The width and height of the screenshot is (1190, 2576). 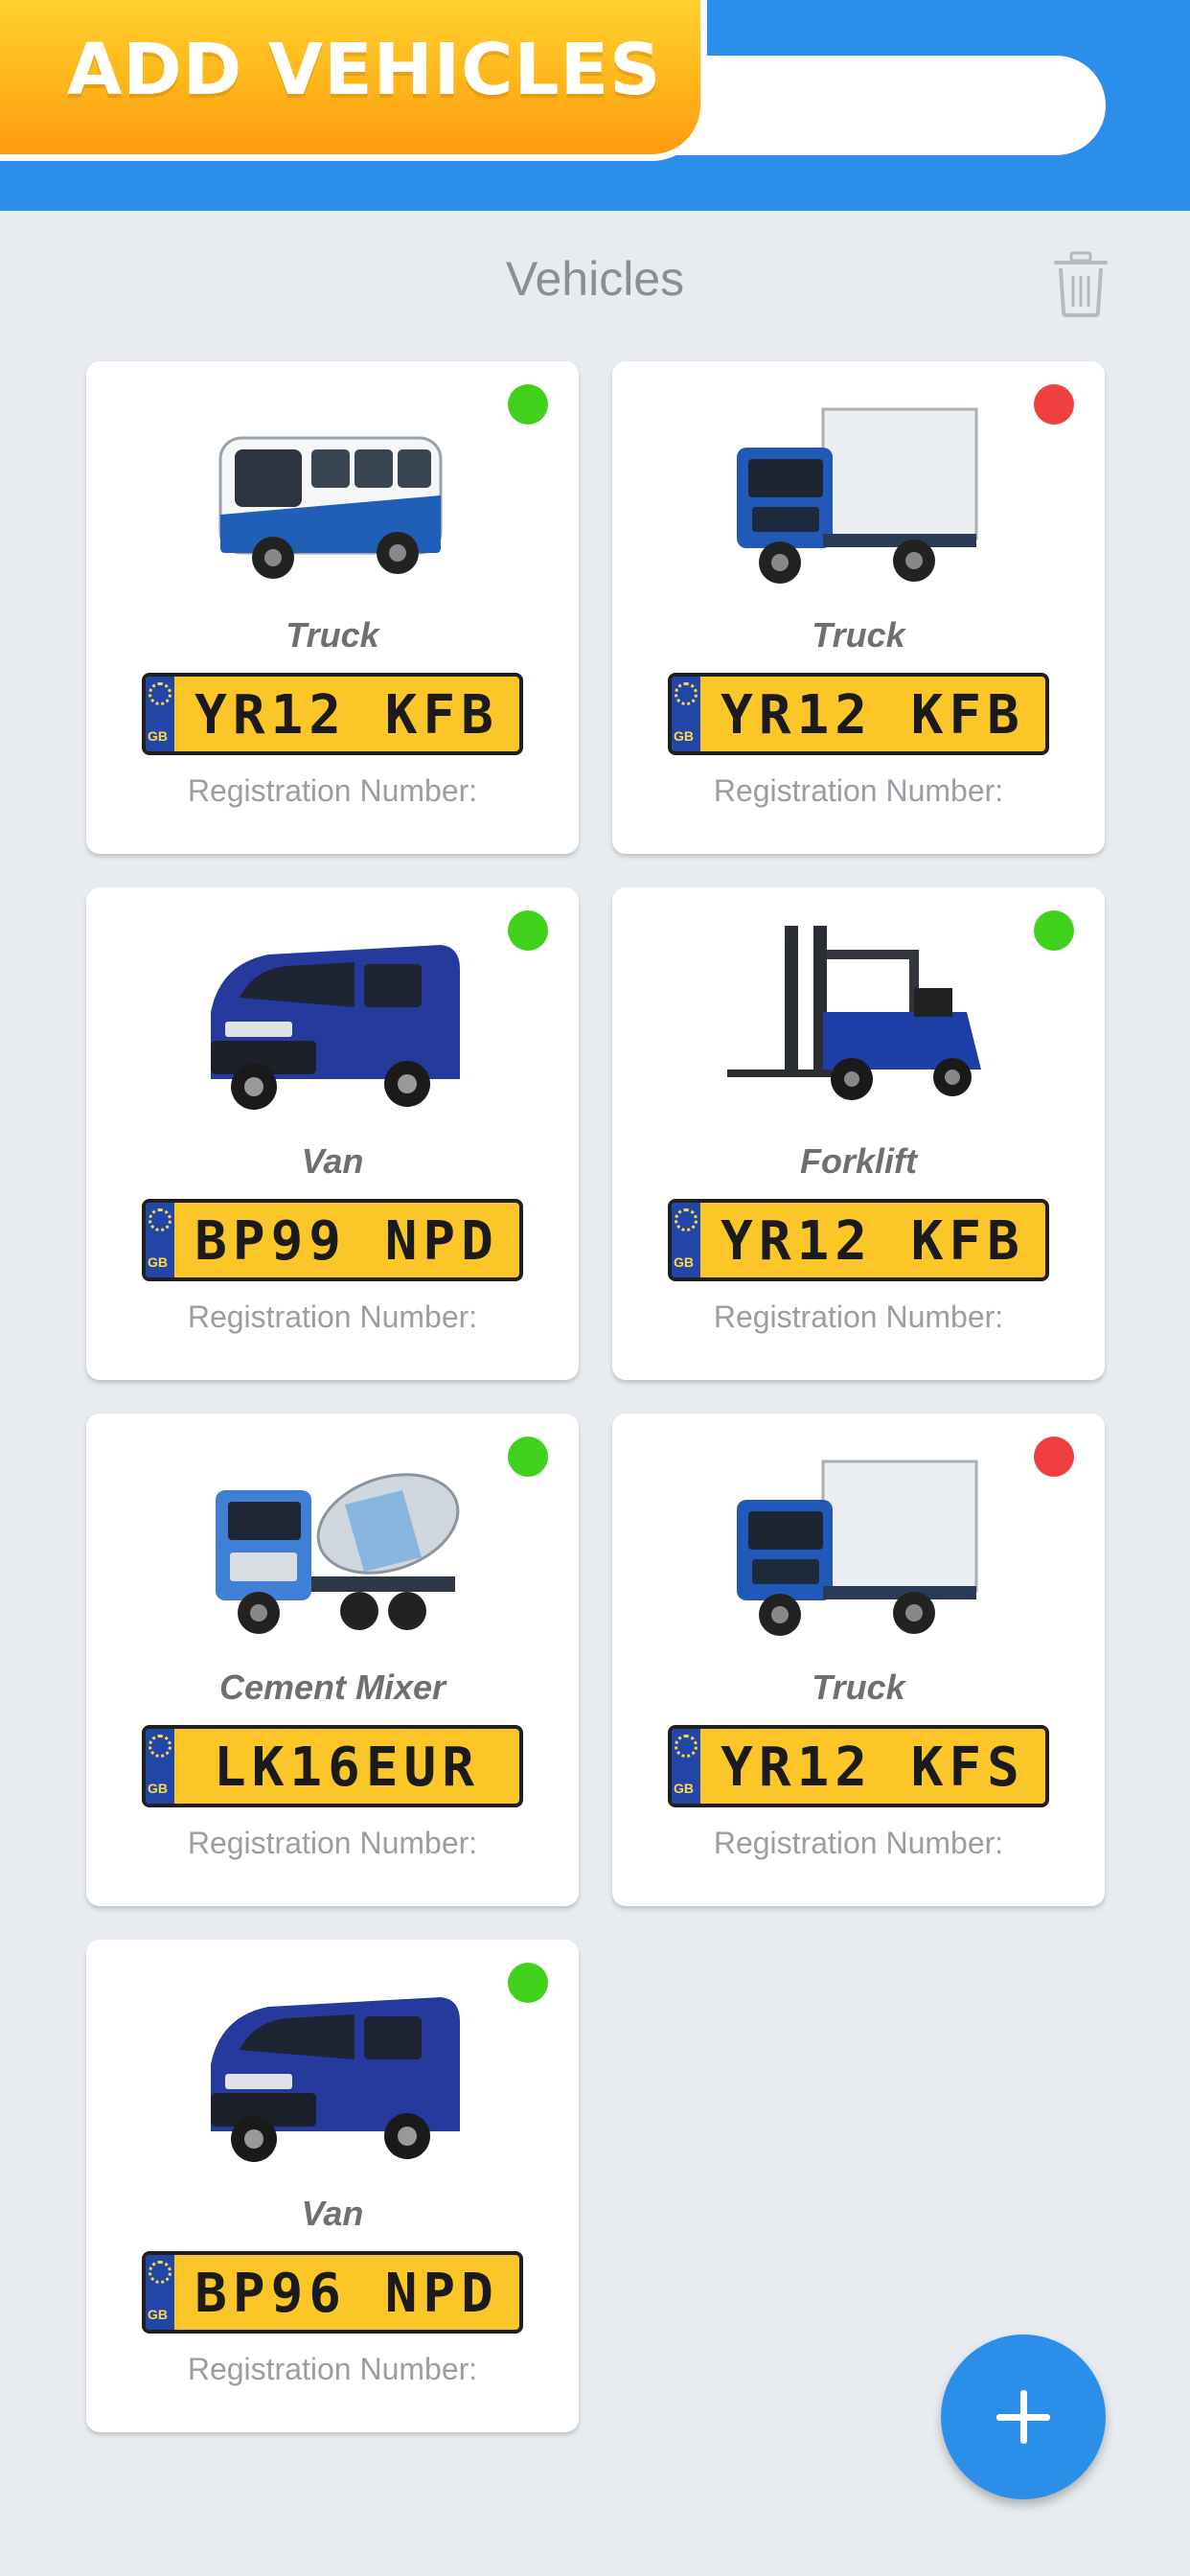 I want to click on vehicle-card: Van GB BP96 NPD Registration Number:, so click(x=333, y=2186).